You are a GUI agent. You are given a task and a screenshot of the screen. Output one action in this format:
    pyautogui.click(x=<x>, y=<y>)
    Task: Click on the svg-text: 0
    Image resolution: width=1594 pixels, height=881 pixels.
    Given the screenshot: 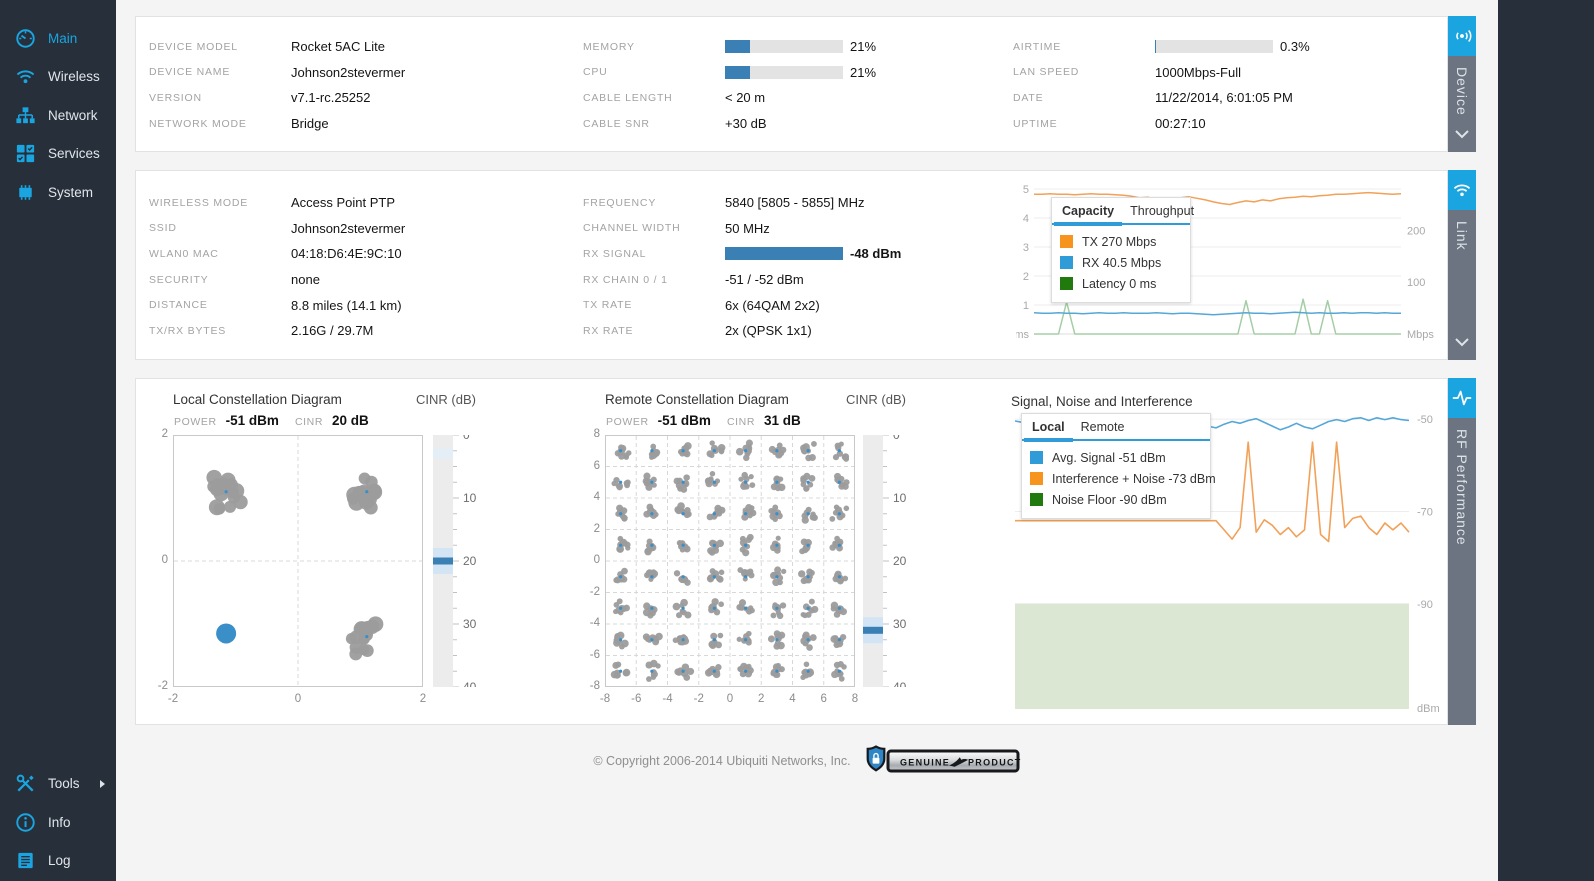 What is the action you would take?
    pyautogui.click(x=896, y=438)
    